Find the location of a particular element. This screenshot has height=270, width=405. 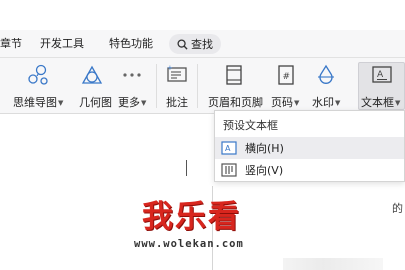

horizontal-textbox-icon: A is located at coordinates (229, 148).